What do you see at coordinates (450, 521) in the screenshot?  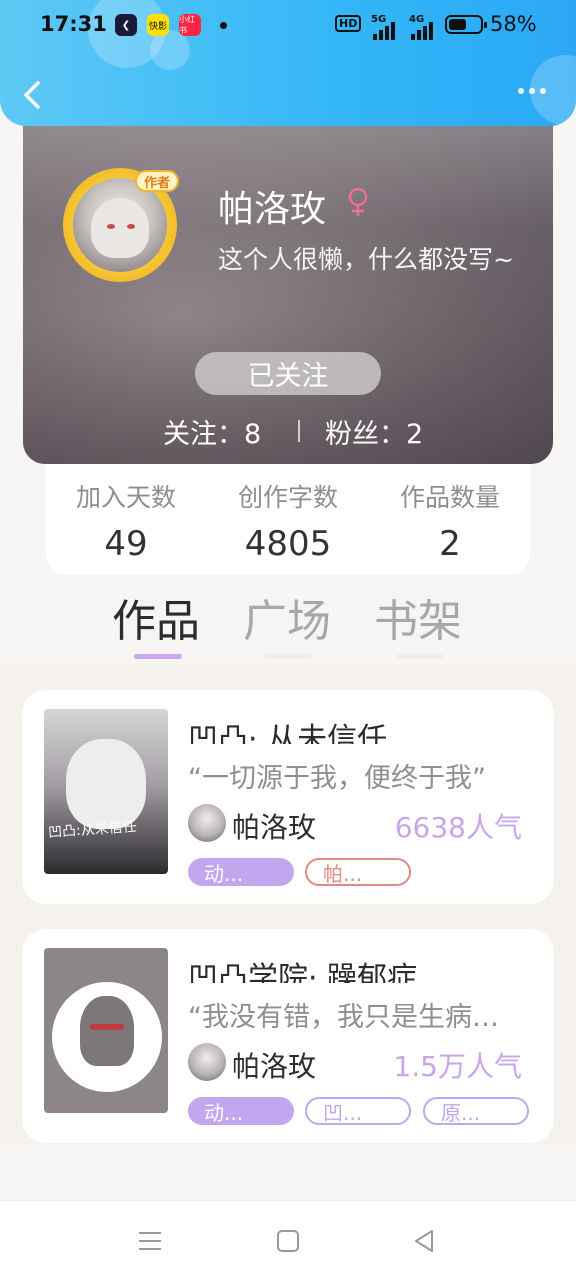 I see `stat-works-count: 作品数量 2` at bounding box center [450, 521].